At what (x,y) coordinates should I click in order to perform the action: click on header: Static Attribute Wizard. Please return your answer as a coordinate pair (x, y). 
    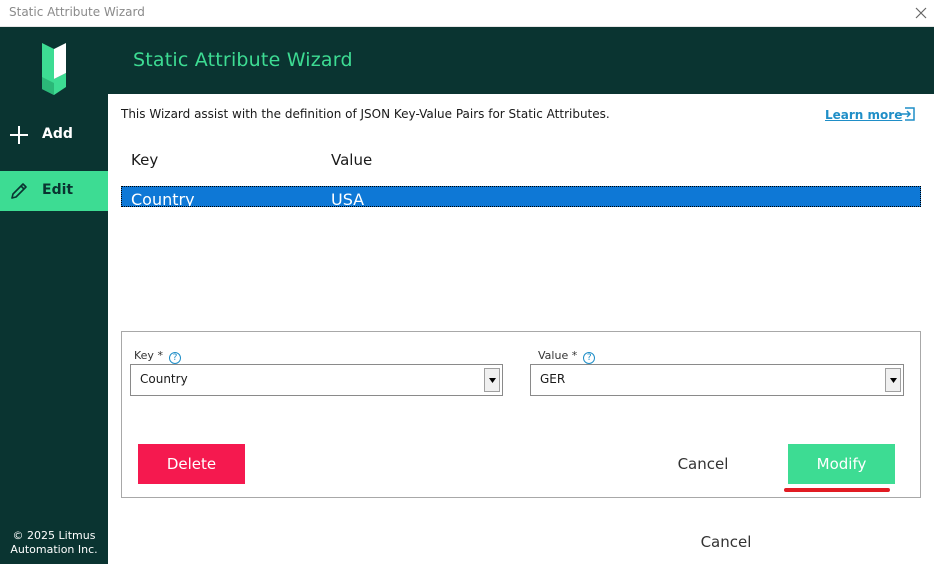
    Looking at the image, I should click on (521, 60).